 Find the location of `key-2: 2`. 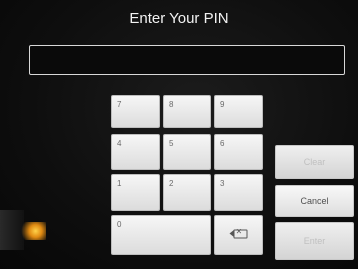

key-2: 2 is located at coordinates (187, 192).